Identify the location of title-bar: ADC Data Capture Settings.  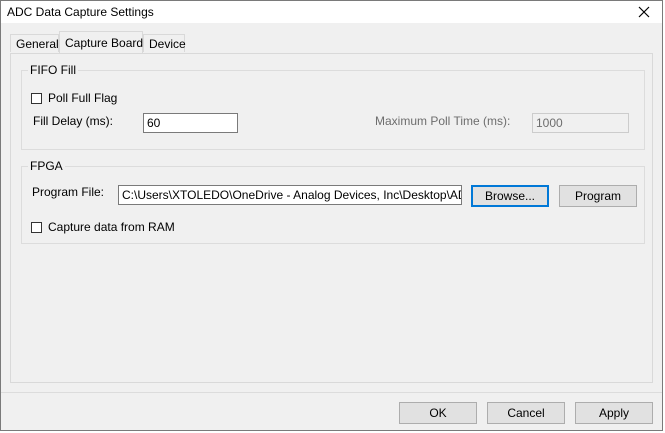
(331, 12).